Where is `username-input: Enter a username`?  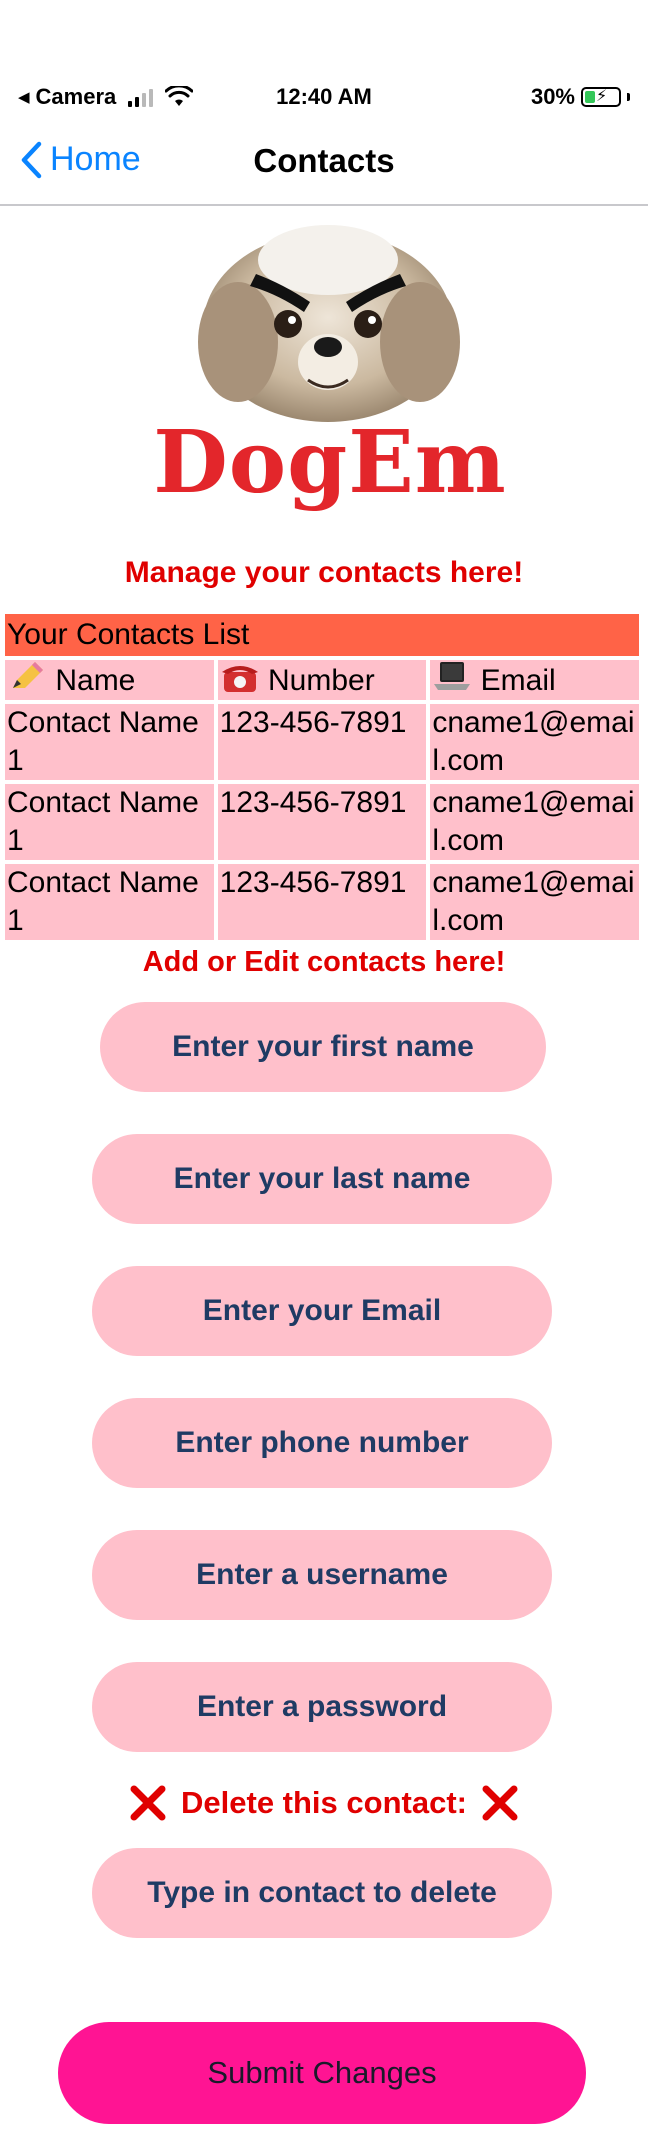 username-input: Enter a username is located at coordinates (322, 1575).